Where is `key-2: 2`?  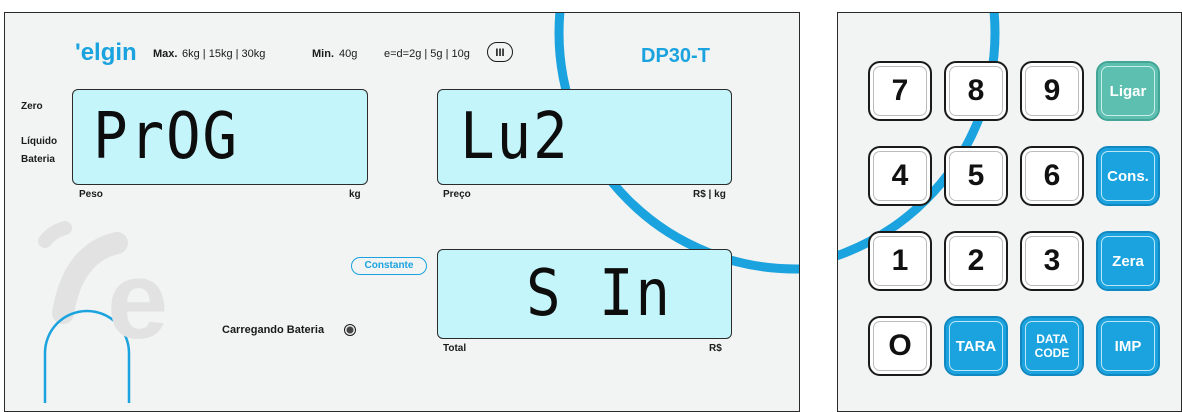 key-2: 2 is located at coordinates (976, 261).